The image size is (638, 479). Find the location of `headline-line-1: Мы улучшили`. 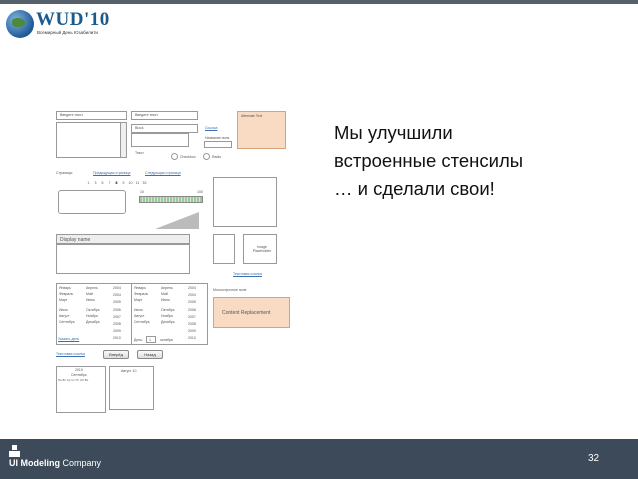

headline-line-1: Мы улучшили is located at coordinates (393, 132).